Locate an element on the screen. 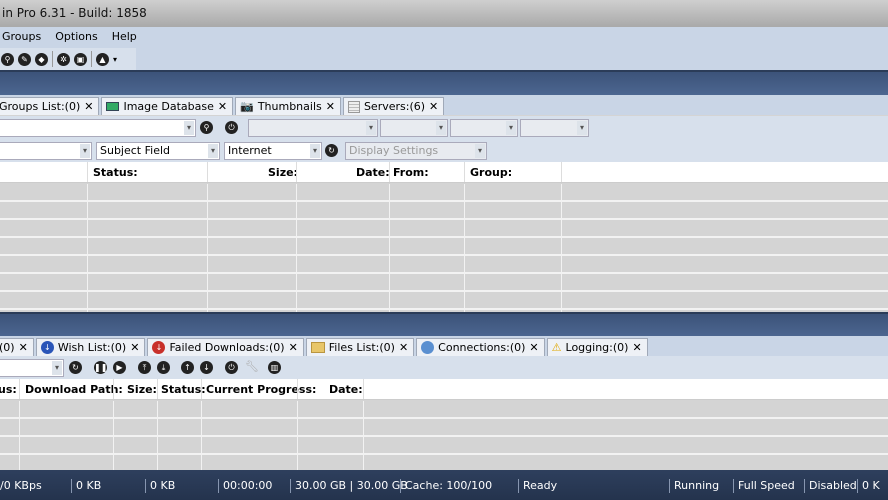 The image size is (888, 500). status-downloaded: 0 KB is located at coordinates (86, 486).